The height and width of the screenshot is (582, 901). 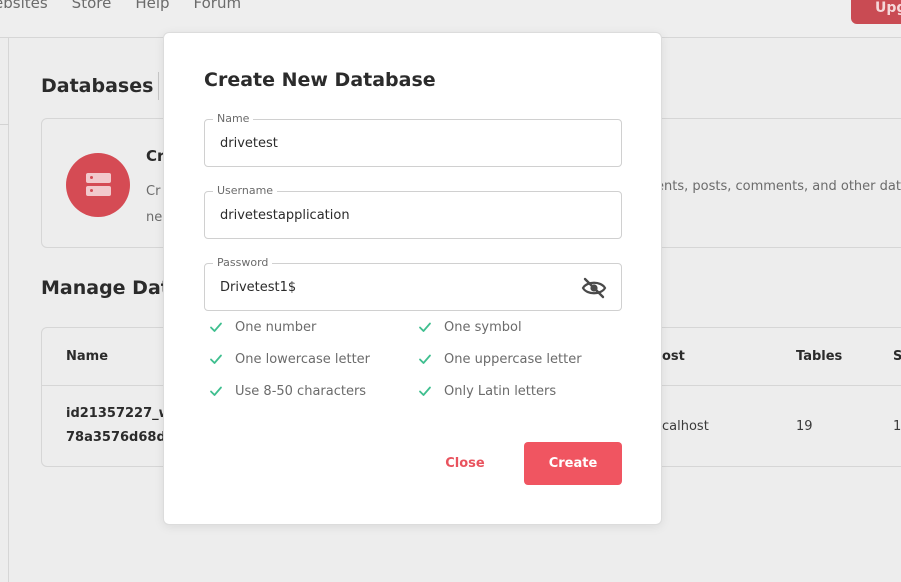 What do you see at coordinates (413, 139) in the screenshot?
I see `name-field: Name drivetest` at bounding box center [413, 139].